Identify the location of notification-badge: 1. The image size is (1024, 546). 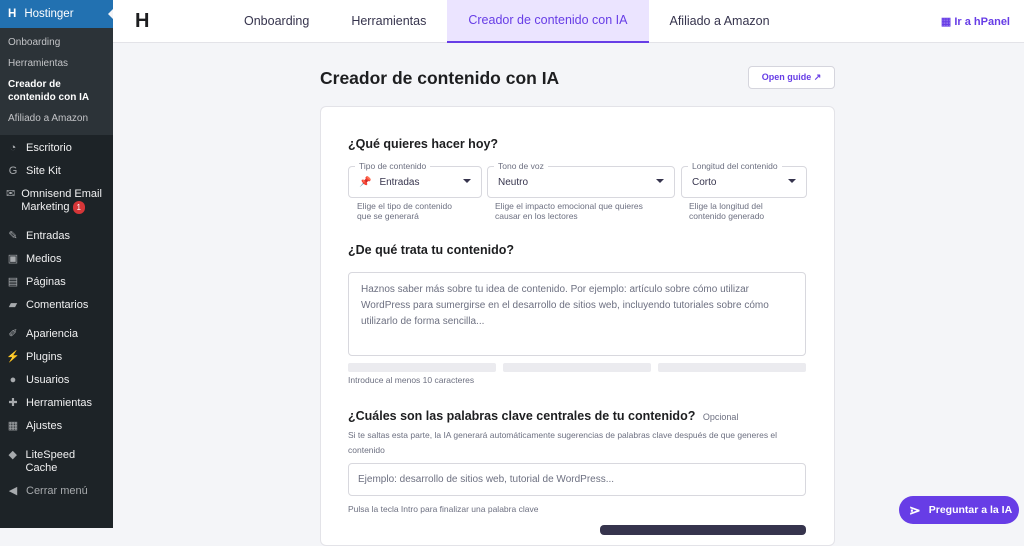
(78, 207).